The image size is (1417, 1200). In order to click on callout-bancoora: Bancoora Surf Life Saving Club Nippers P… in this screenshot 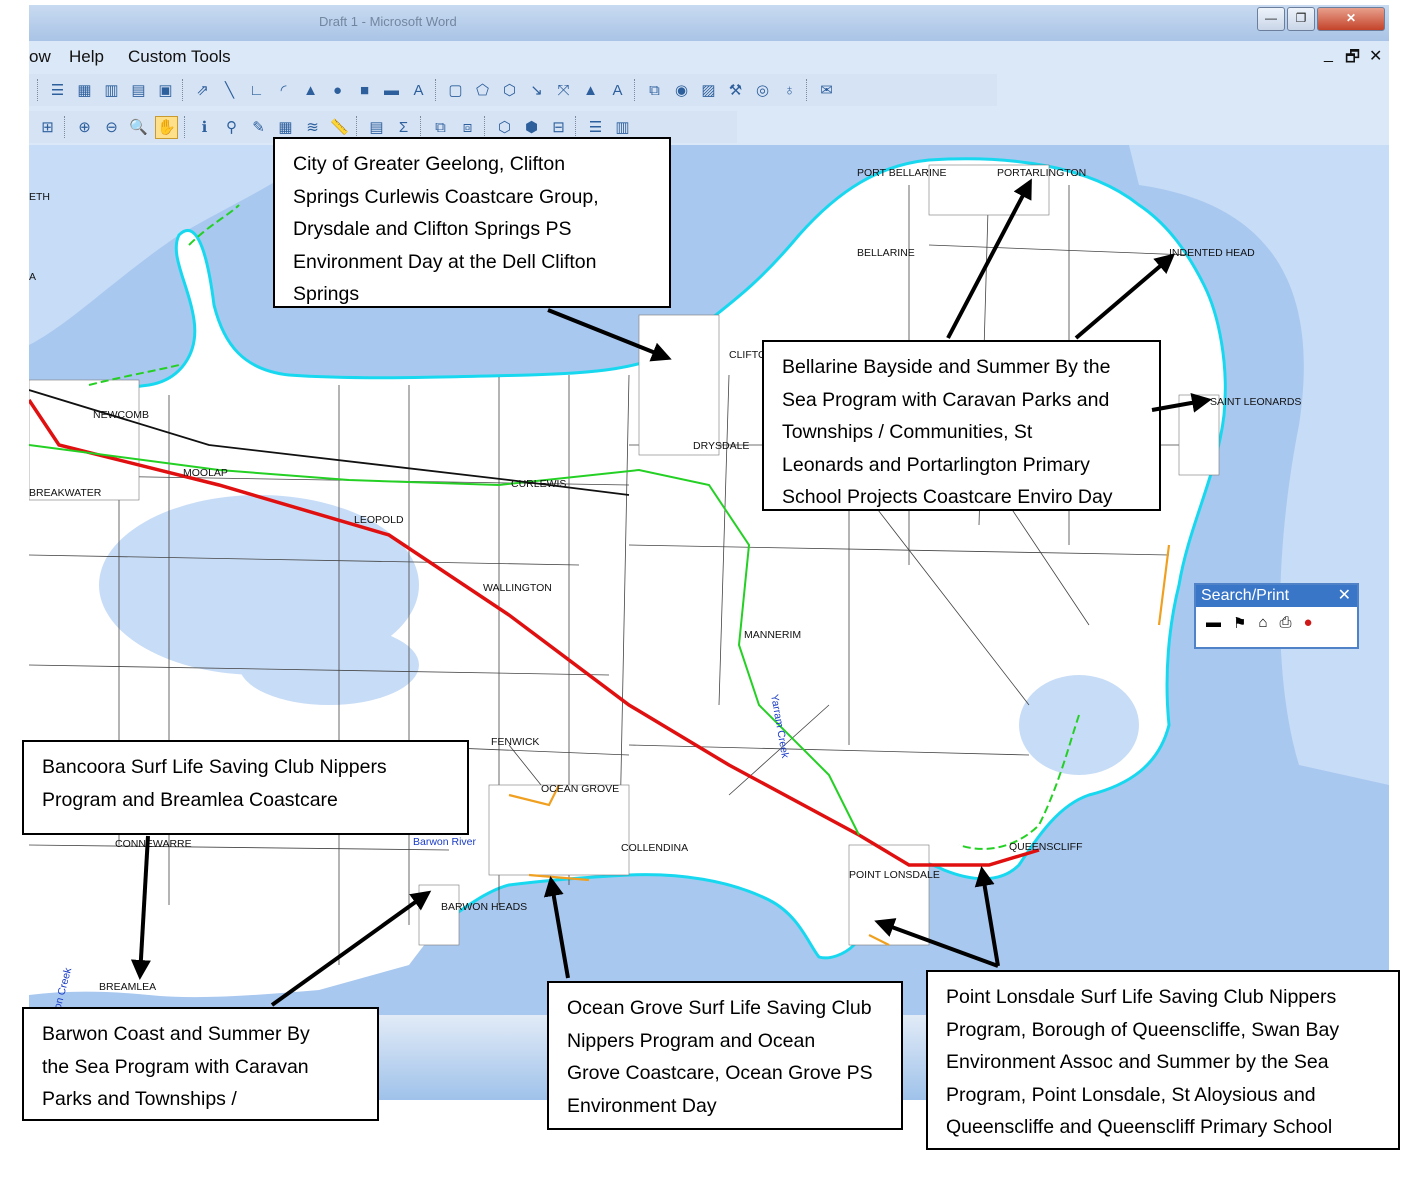, I will do `click(245, 787)`.